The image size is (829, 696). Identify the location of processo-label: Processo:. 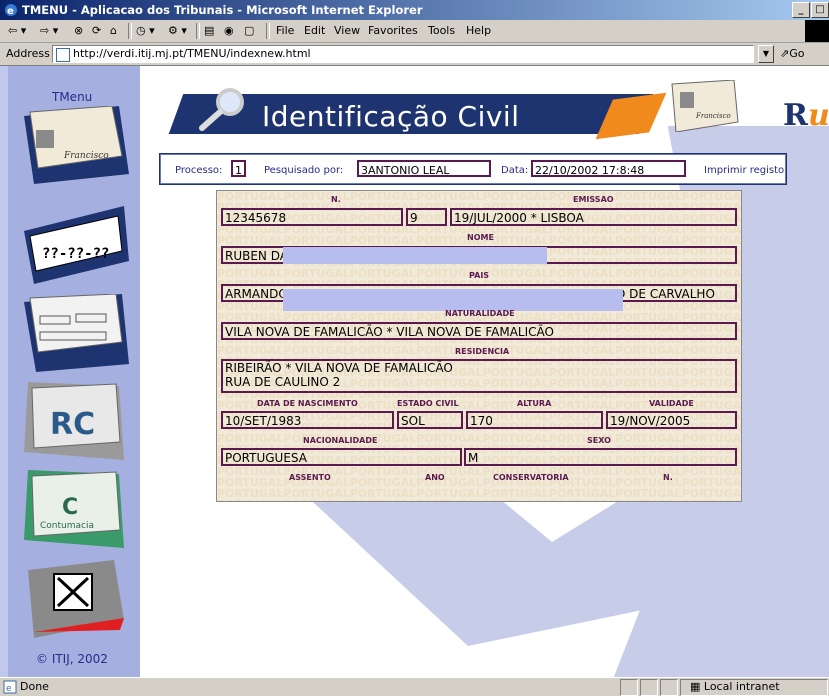
(199, 170).